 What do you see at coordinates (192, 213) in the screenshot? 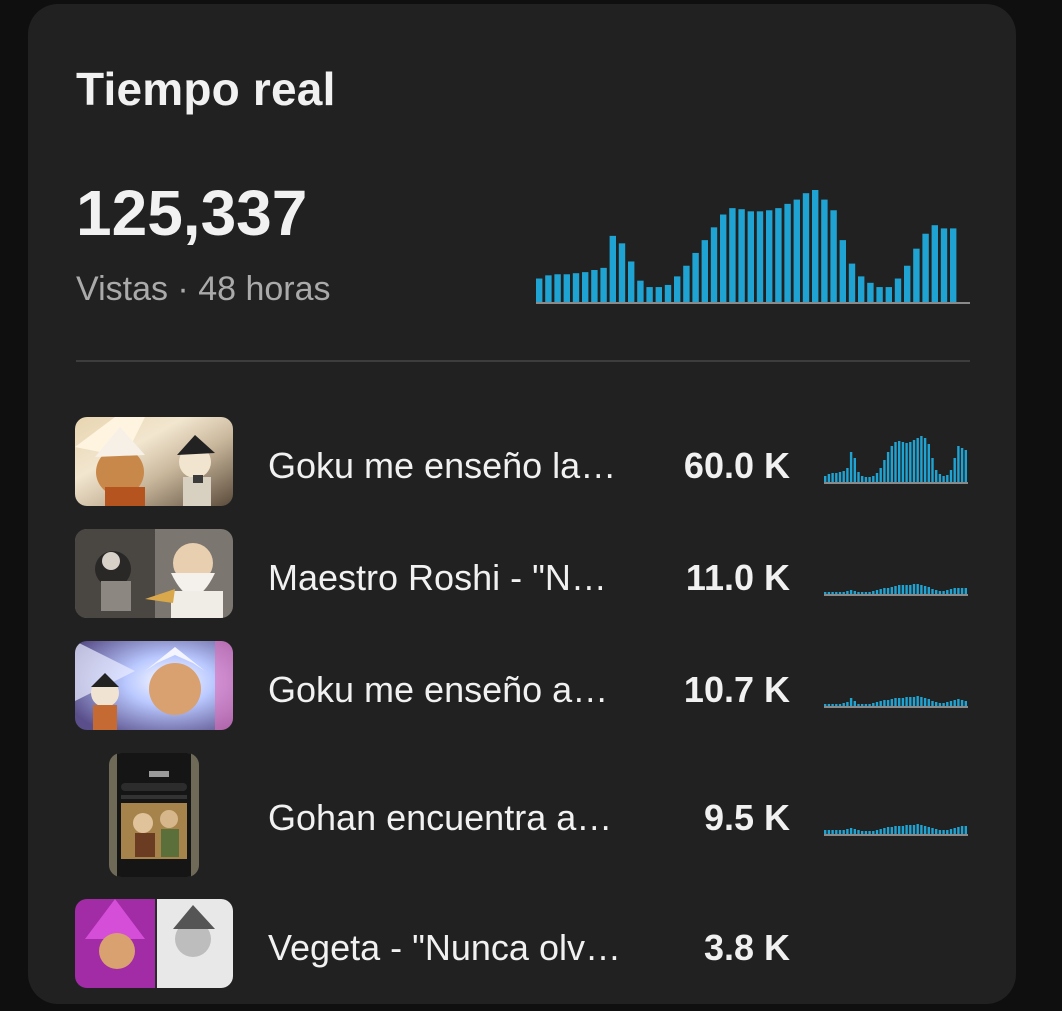
I see `total-views-count: 125,337` at bounding box center [192, 213].